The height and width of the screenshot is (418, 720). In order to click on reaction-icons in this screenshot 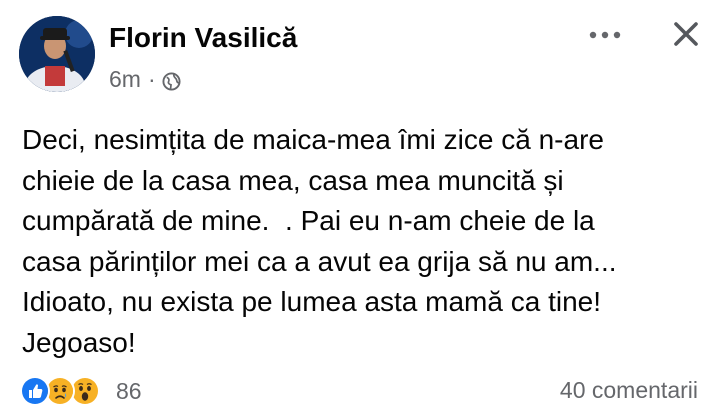, I will do `click(66, 391)`.